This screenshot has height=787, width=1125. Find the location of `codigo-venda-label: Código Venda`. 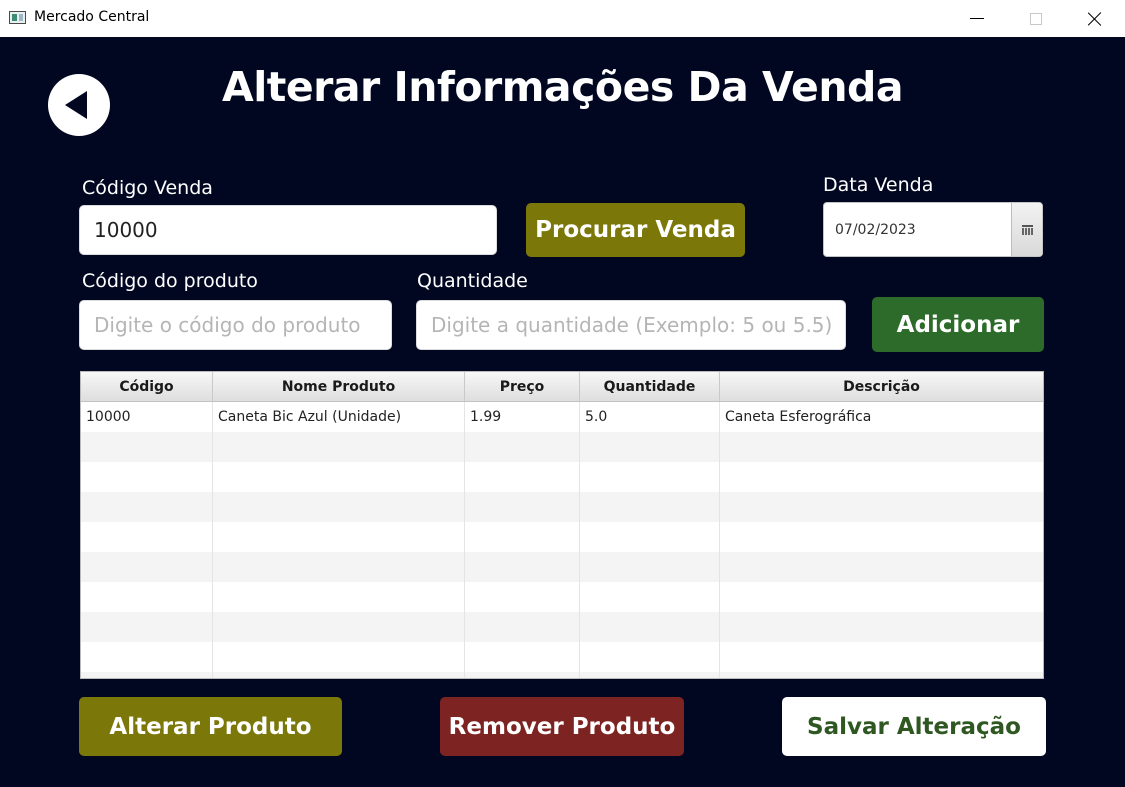

codigo-venda-label: Código Venda is located at coordinates (147, 188).